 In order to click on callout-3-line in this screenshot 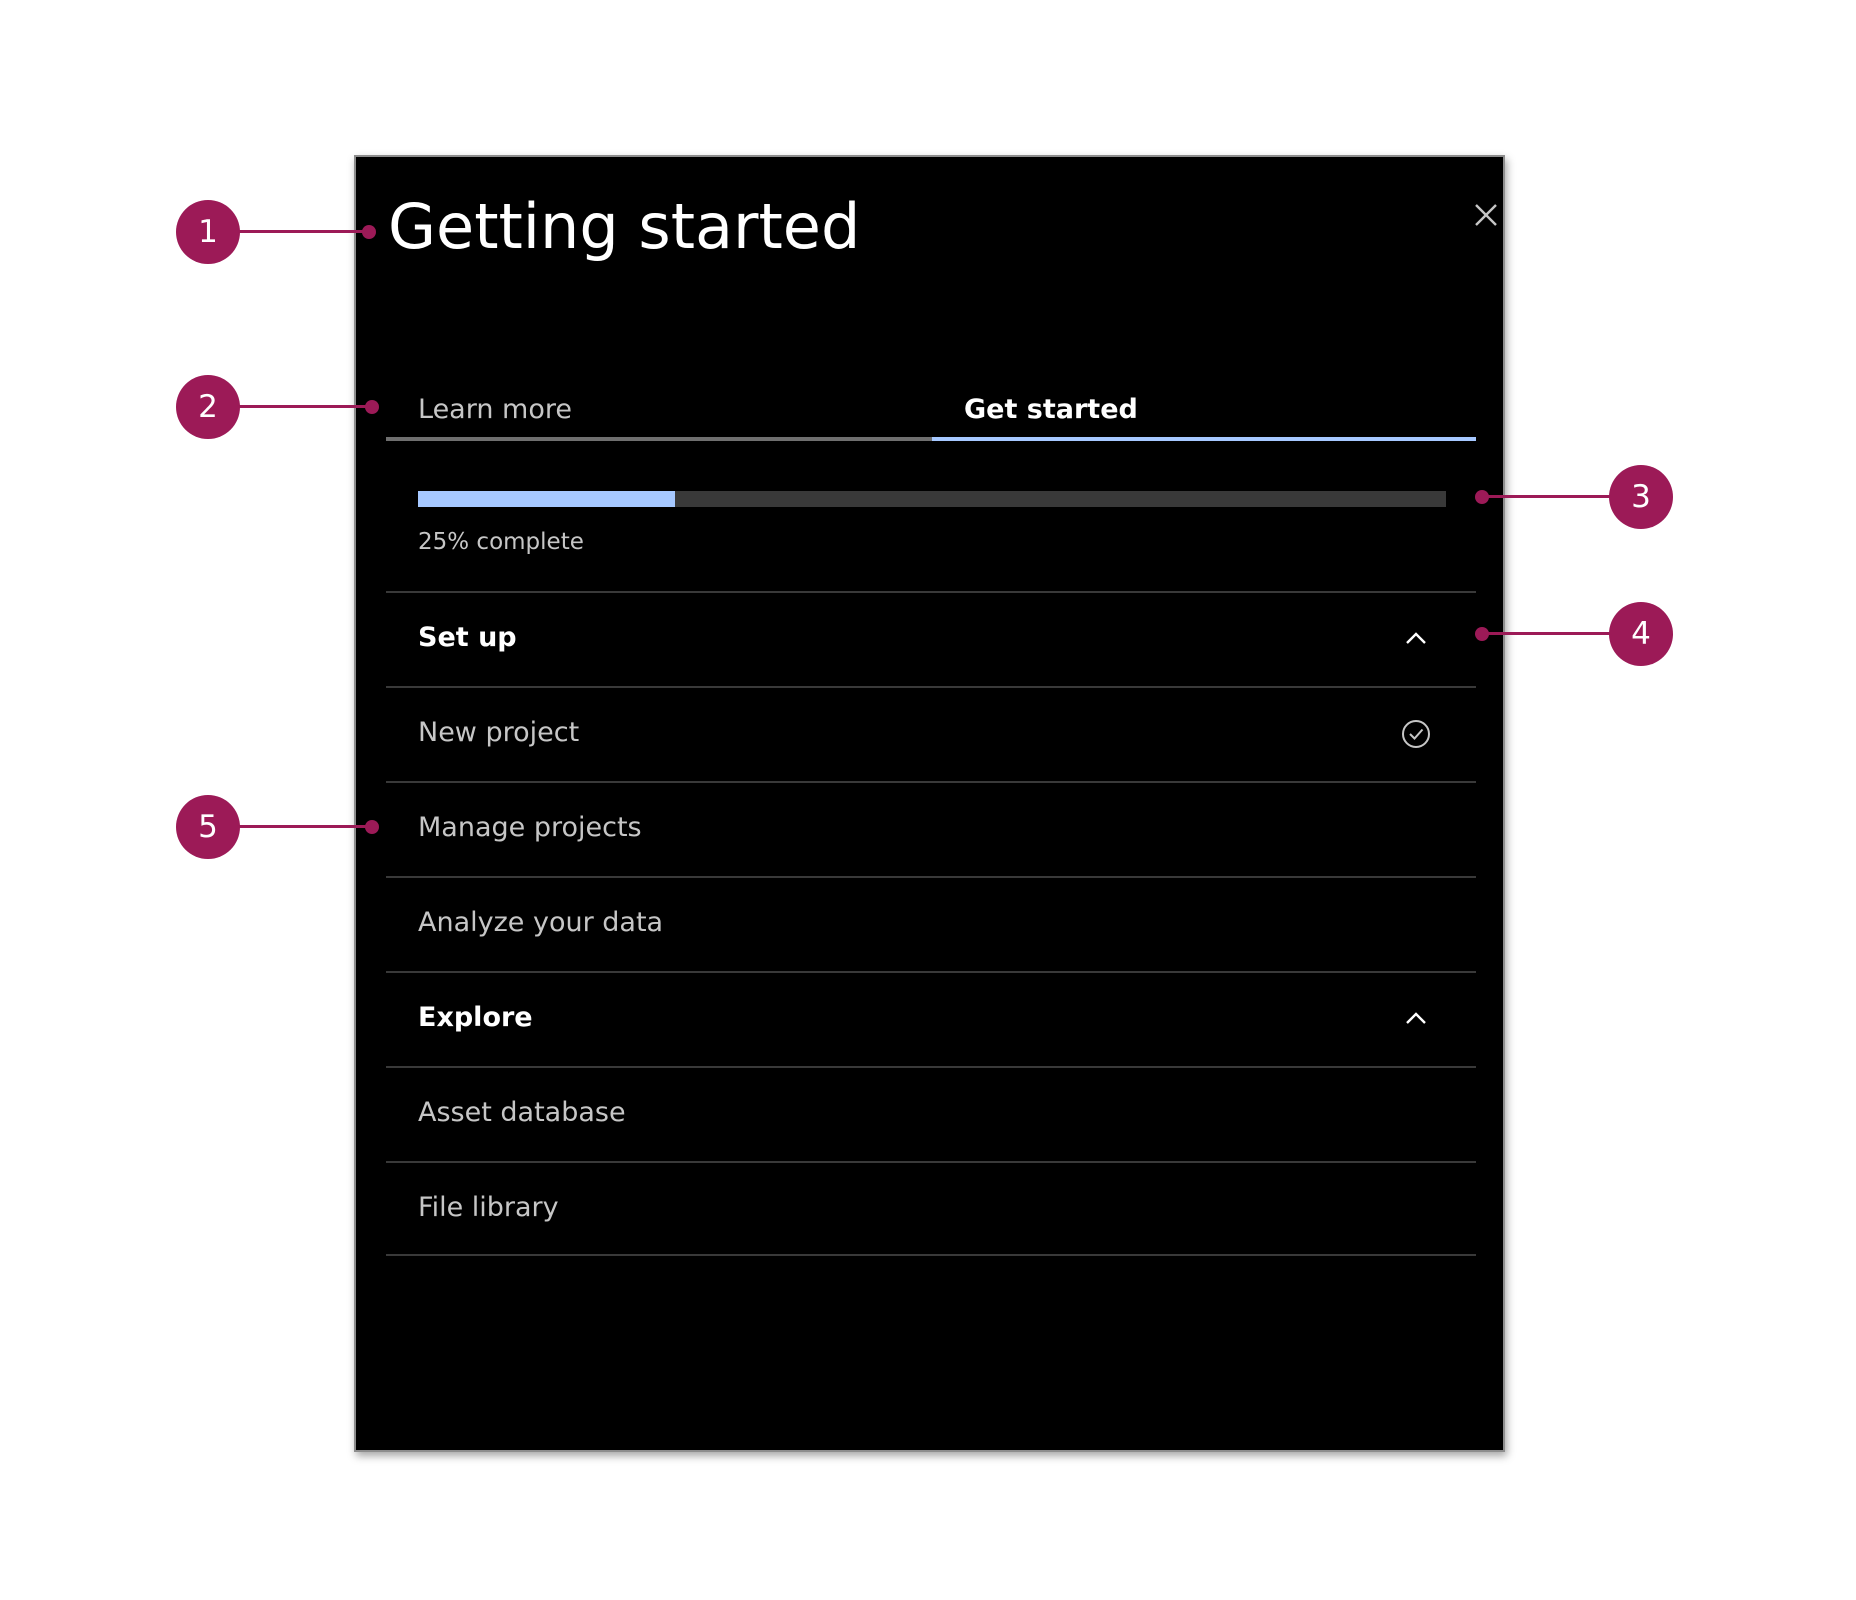, I will do `click(1547, 496)`.